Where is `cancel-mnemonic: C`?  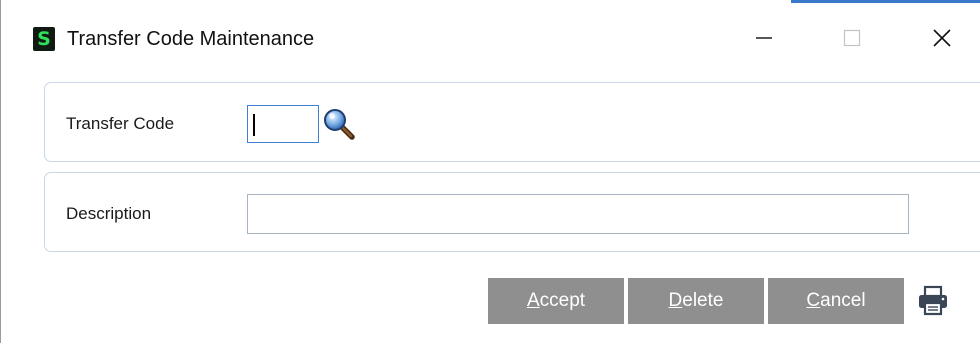 cancel-mnemonic: C is located at coordinates (813, 300).